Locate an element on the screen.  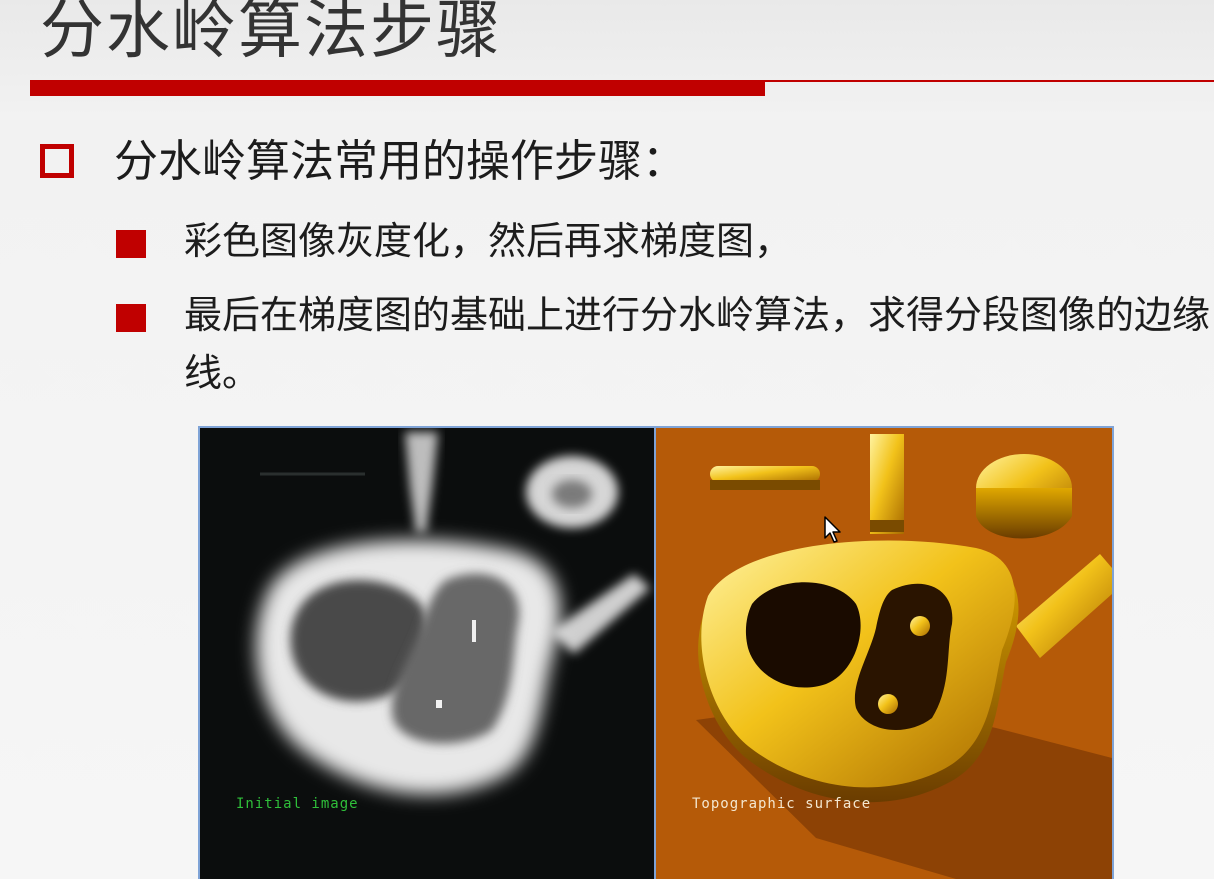
hollow-square-bullet-icon is located at coordinates (57, 161).